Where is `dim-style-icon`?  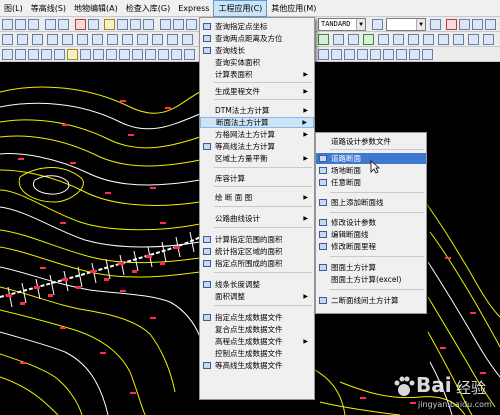
dim-style-icon is located at coordinates (377, 24).